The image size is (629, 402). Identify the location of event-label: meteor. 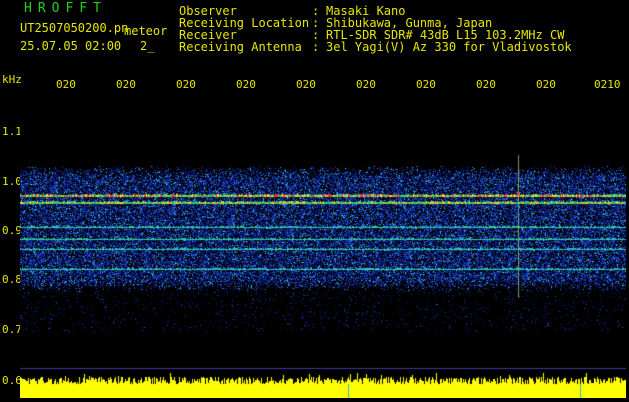
(146, 31).